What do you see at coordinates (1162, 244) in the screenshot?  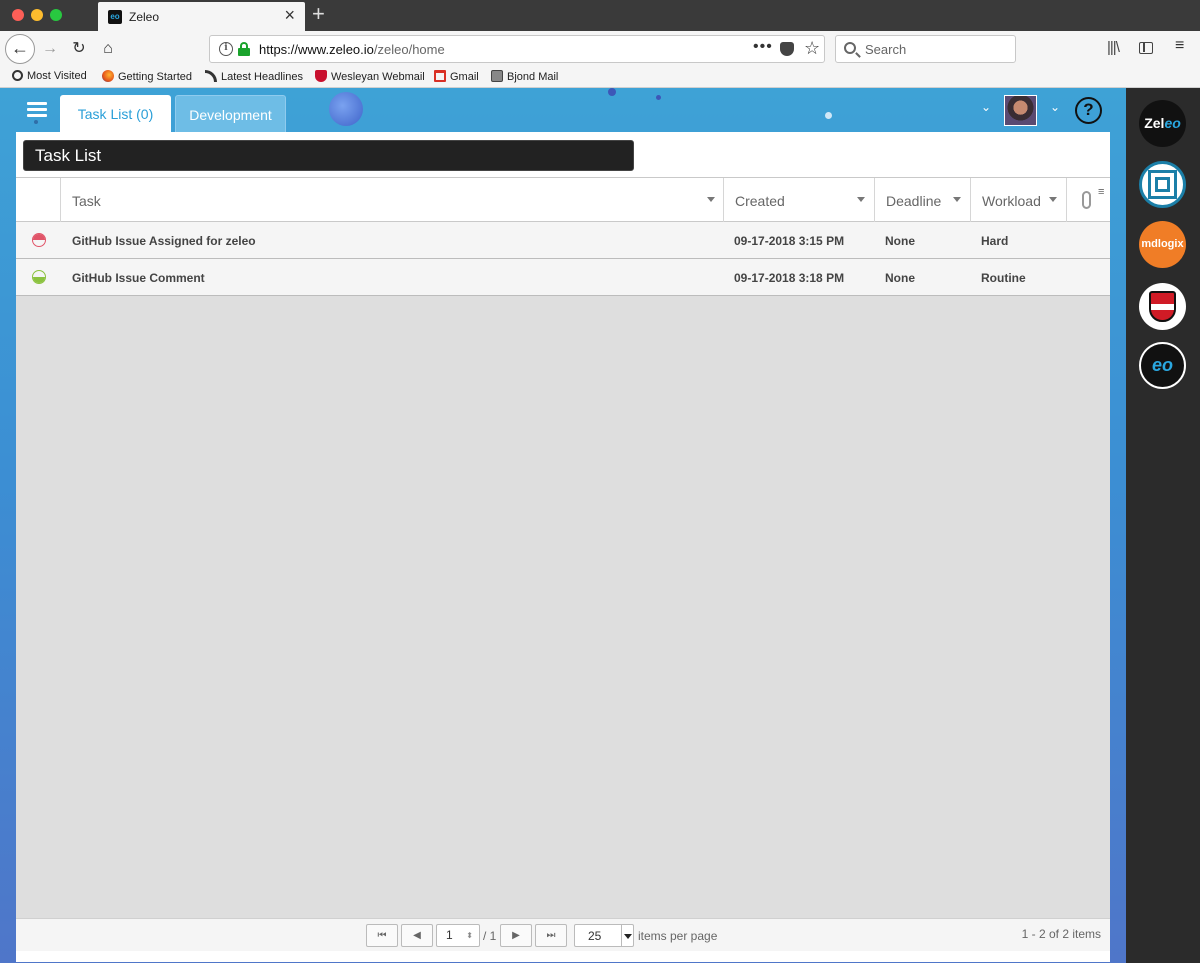 I see `mdlogix-app-icon: mdlogix` at bounding box center [1162, 244].